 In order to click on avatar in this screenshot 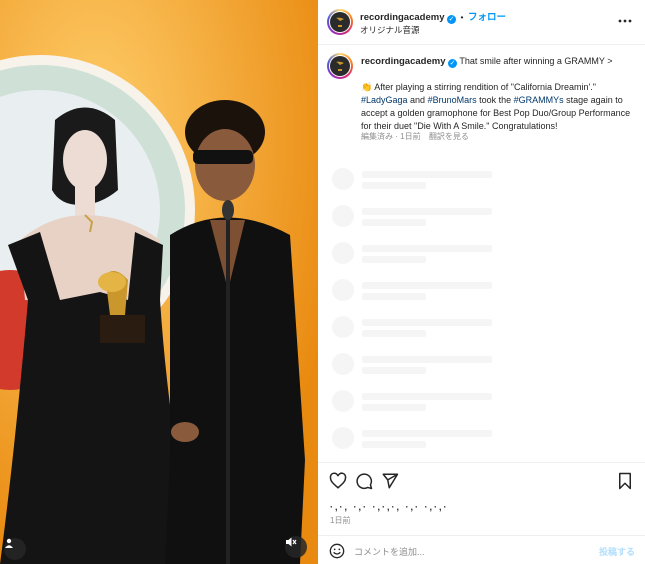, I will do `click(340, 22)`.